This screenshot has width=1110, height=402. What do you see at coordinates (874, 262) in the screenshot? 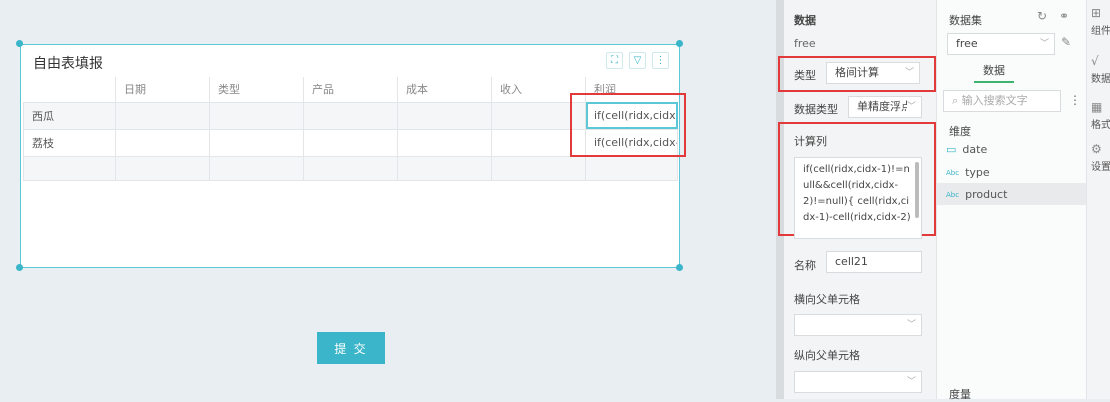
I see `name-input: cell21` at bounding box center [874, 262].